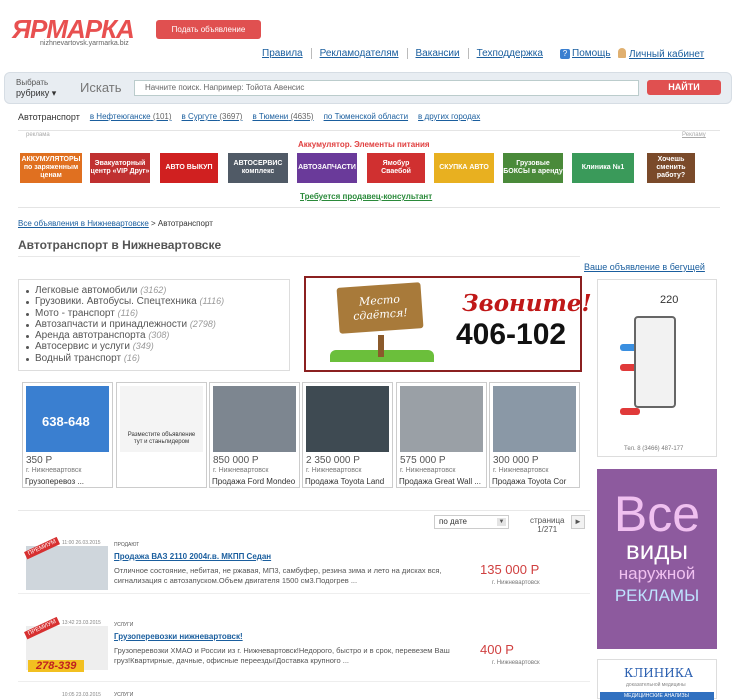  I want to click on thumb-card: Разместите объявление тут и станьлидером, so click(161, 435).